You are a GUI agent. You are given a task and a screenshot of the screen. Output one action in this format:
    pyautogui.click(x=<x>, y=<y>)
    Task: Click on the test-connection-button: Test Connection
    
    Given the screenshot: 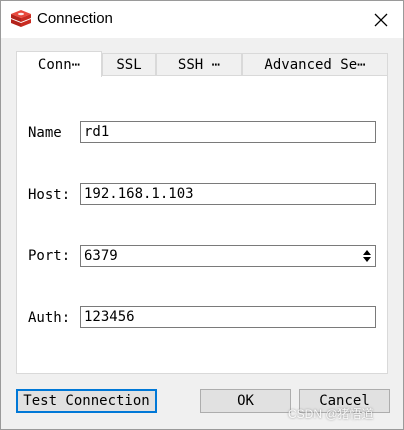 What is the action you would take?
    pyautogui.click(x=86, y=401)
    